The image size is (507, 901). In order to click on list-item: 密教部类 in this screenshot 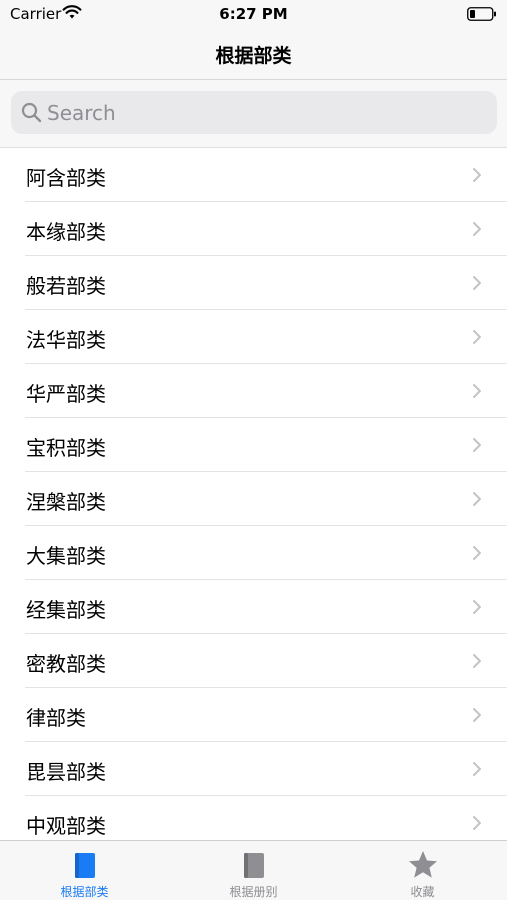, I will do `click(266, 661)`.